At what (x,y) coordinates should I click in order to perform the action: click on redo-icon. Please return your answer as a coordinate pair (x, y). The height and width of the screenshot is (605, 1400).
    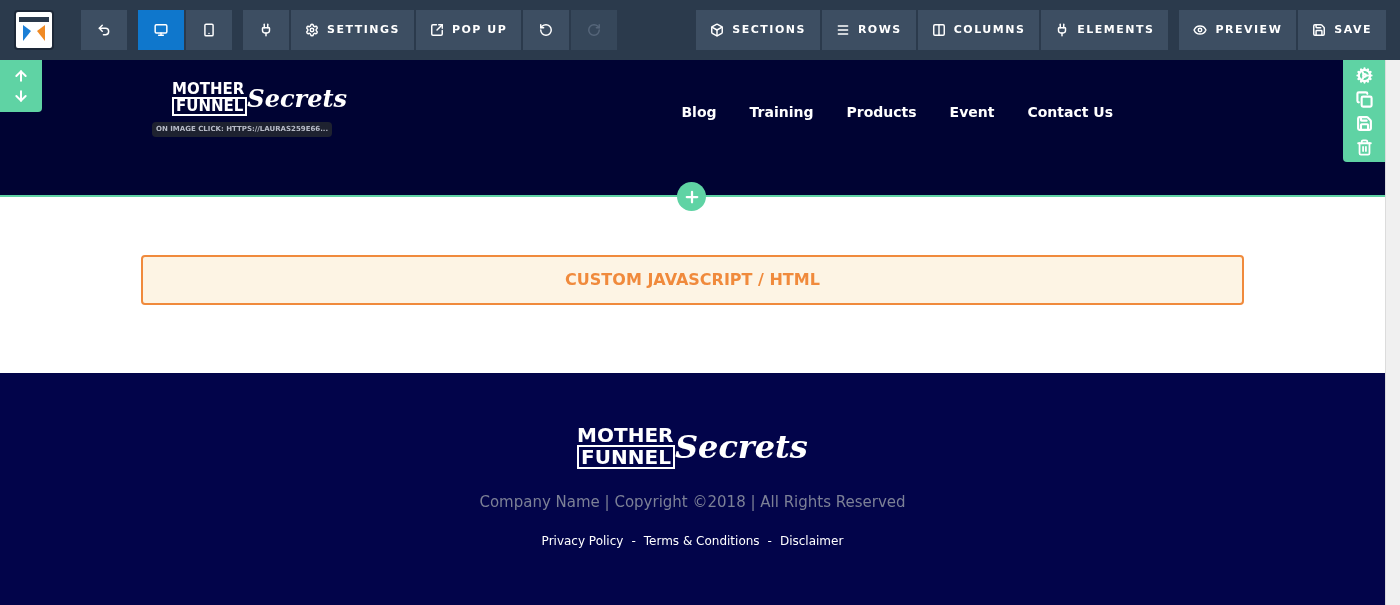
    Looking at the image, I should click on (594, 30).